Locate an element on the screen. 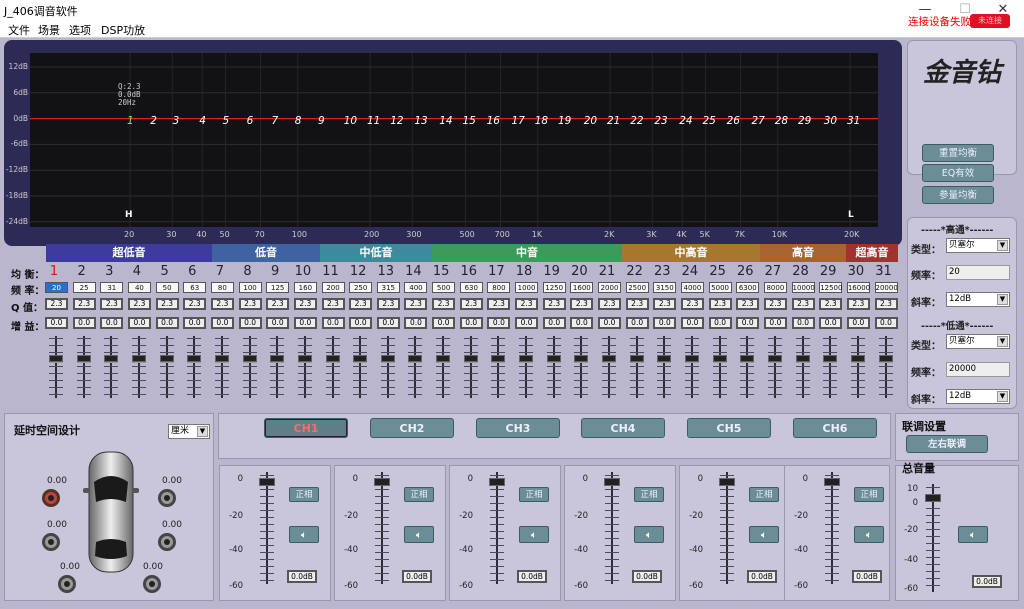  speaker-sl-icon is located at coordinates (67, 584).